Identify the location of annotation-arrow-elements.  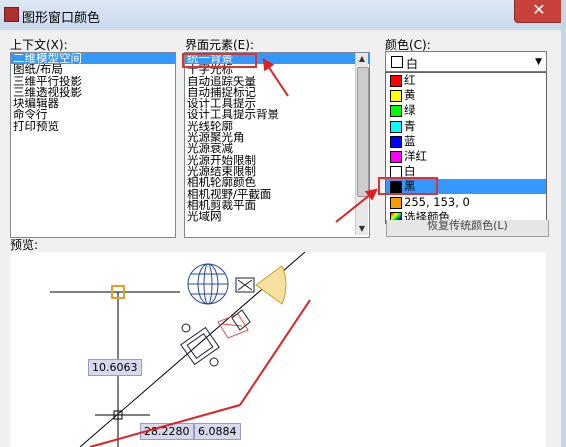
(275, 77).